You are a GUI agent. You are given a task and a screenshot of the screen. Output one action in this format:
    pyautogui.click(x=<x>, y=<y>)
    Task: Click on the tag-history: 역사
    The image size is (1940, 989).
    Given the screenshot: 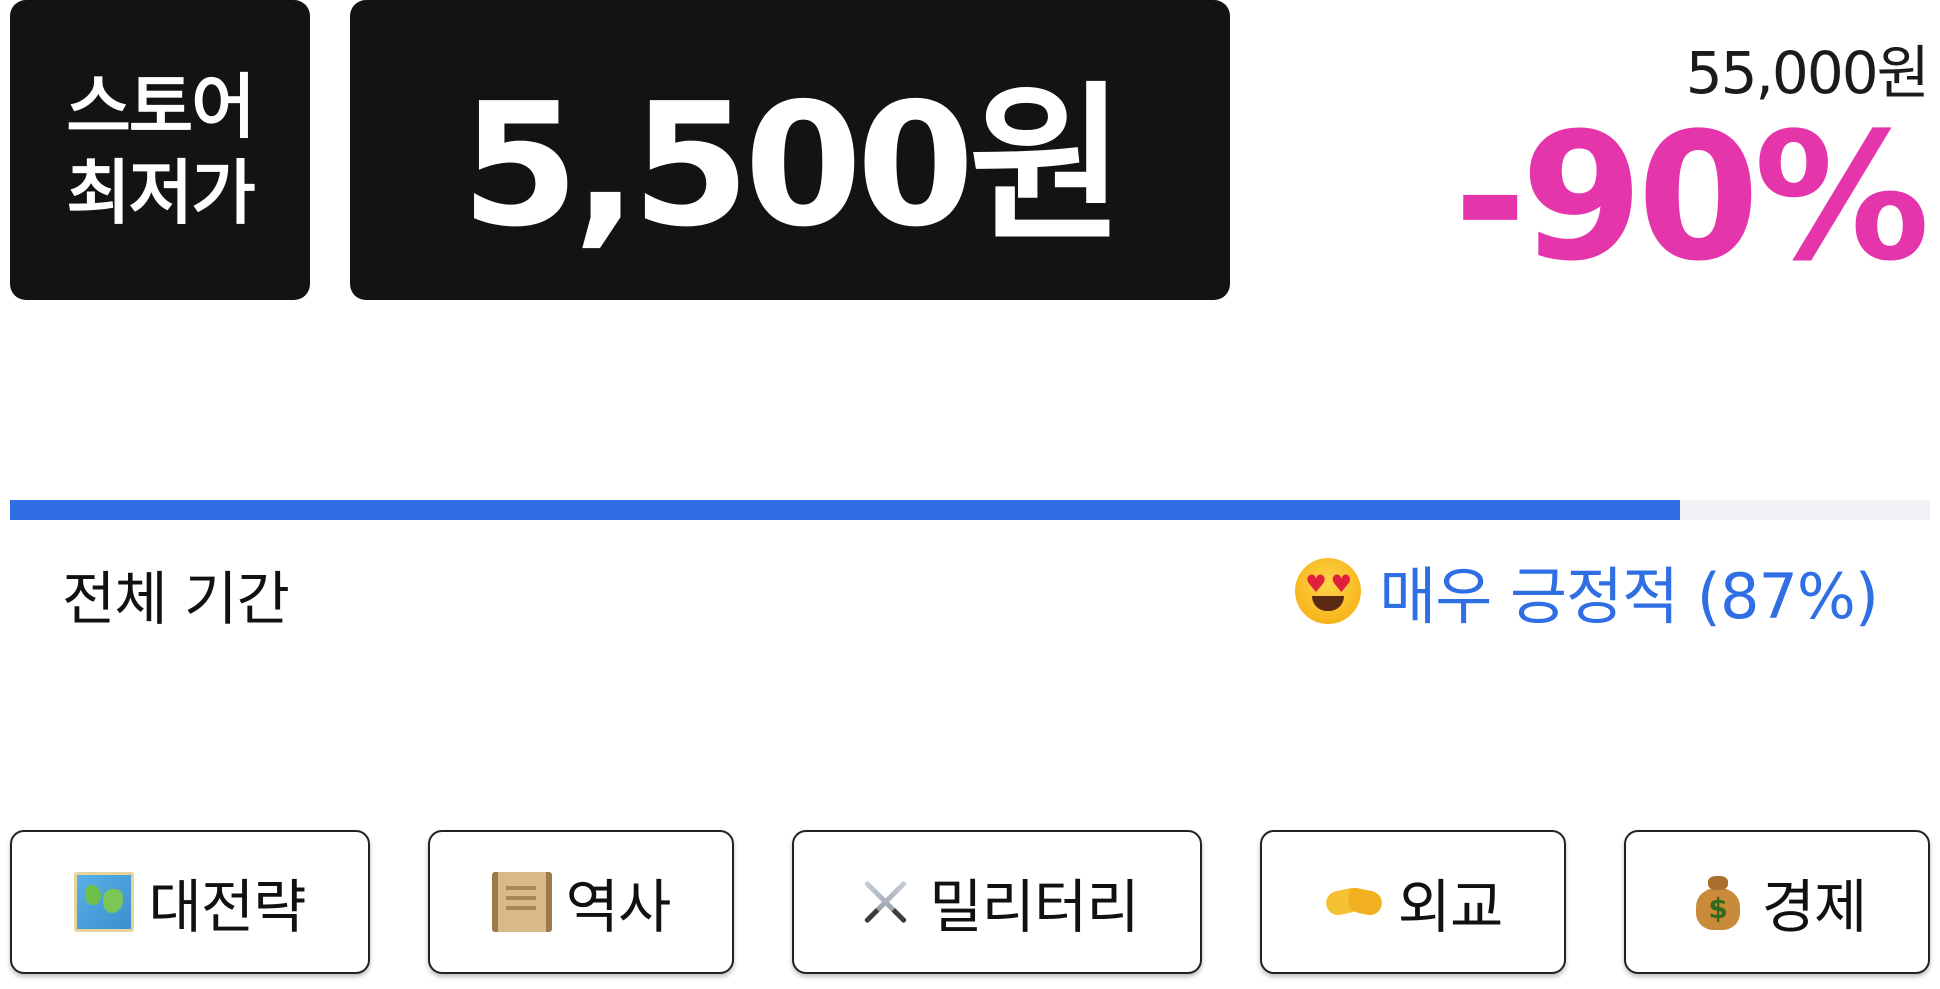 What is the action you would take?
    pyautogui.click(x=581, y=902)
    